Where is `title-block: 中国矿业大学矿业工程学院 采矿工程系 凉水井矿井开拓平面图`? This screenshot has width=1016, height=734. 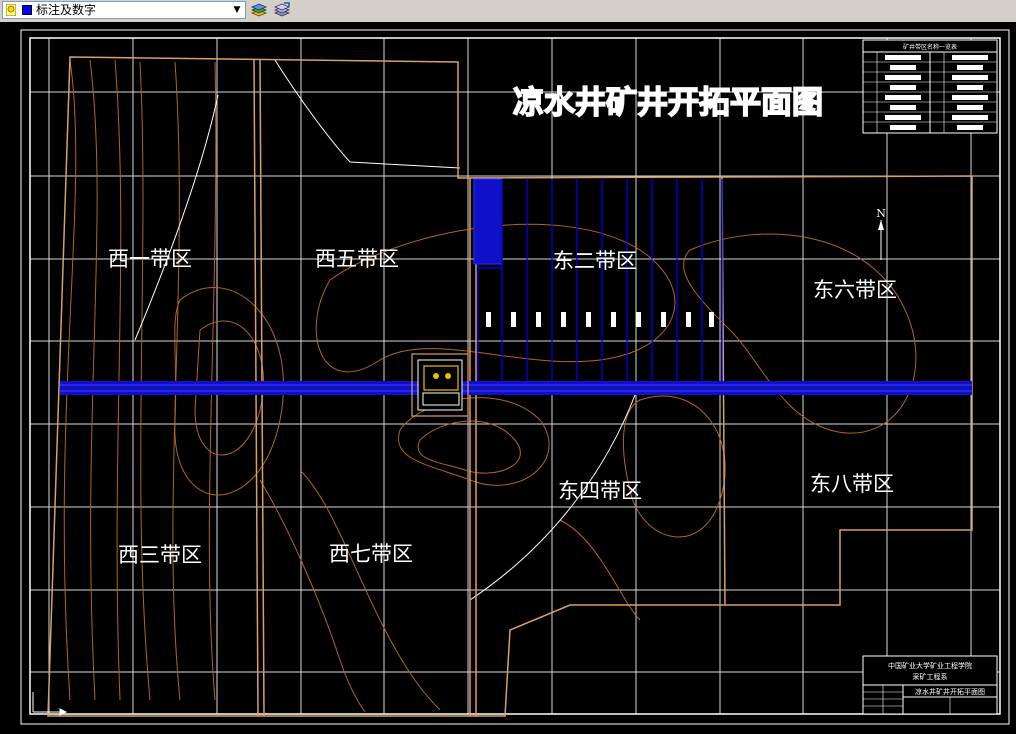
title-block: 中国矿业大学矿业工程学院 采矿工程系 凉水井矿井开拓平面图 is located at coordinates (930, 685).